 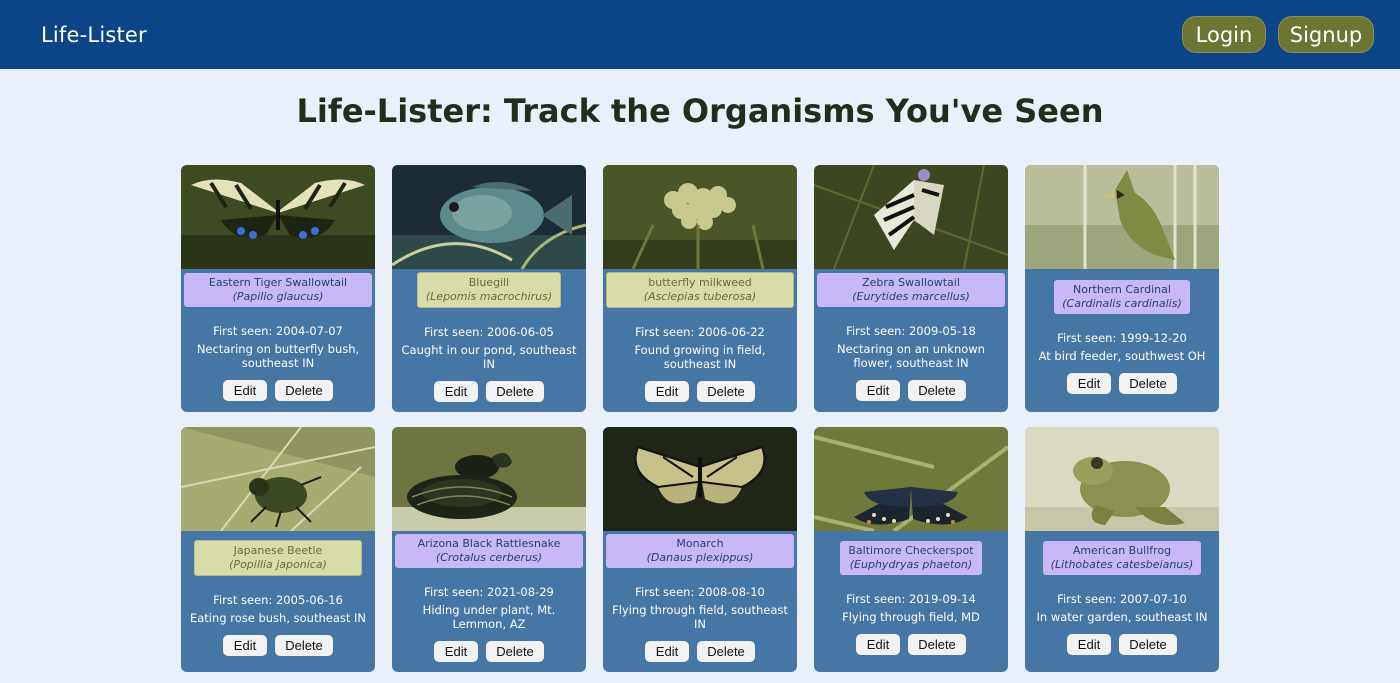 I want to click on organism-name-label: Bluegill (Lepomis macrochirus), so click(x=489, y=289).